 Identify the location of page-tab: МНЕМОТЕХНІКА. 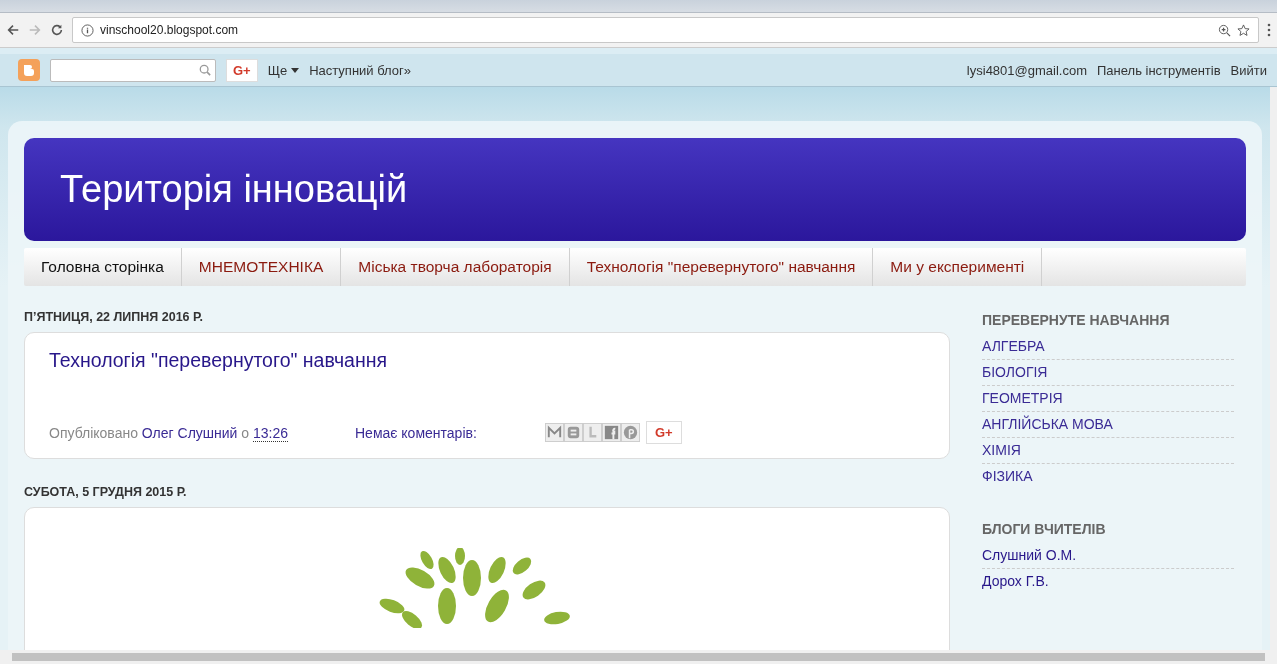
(261, 267).